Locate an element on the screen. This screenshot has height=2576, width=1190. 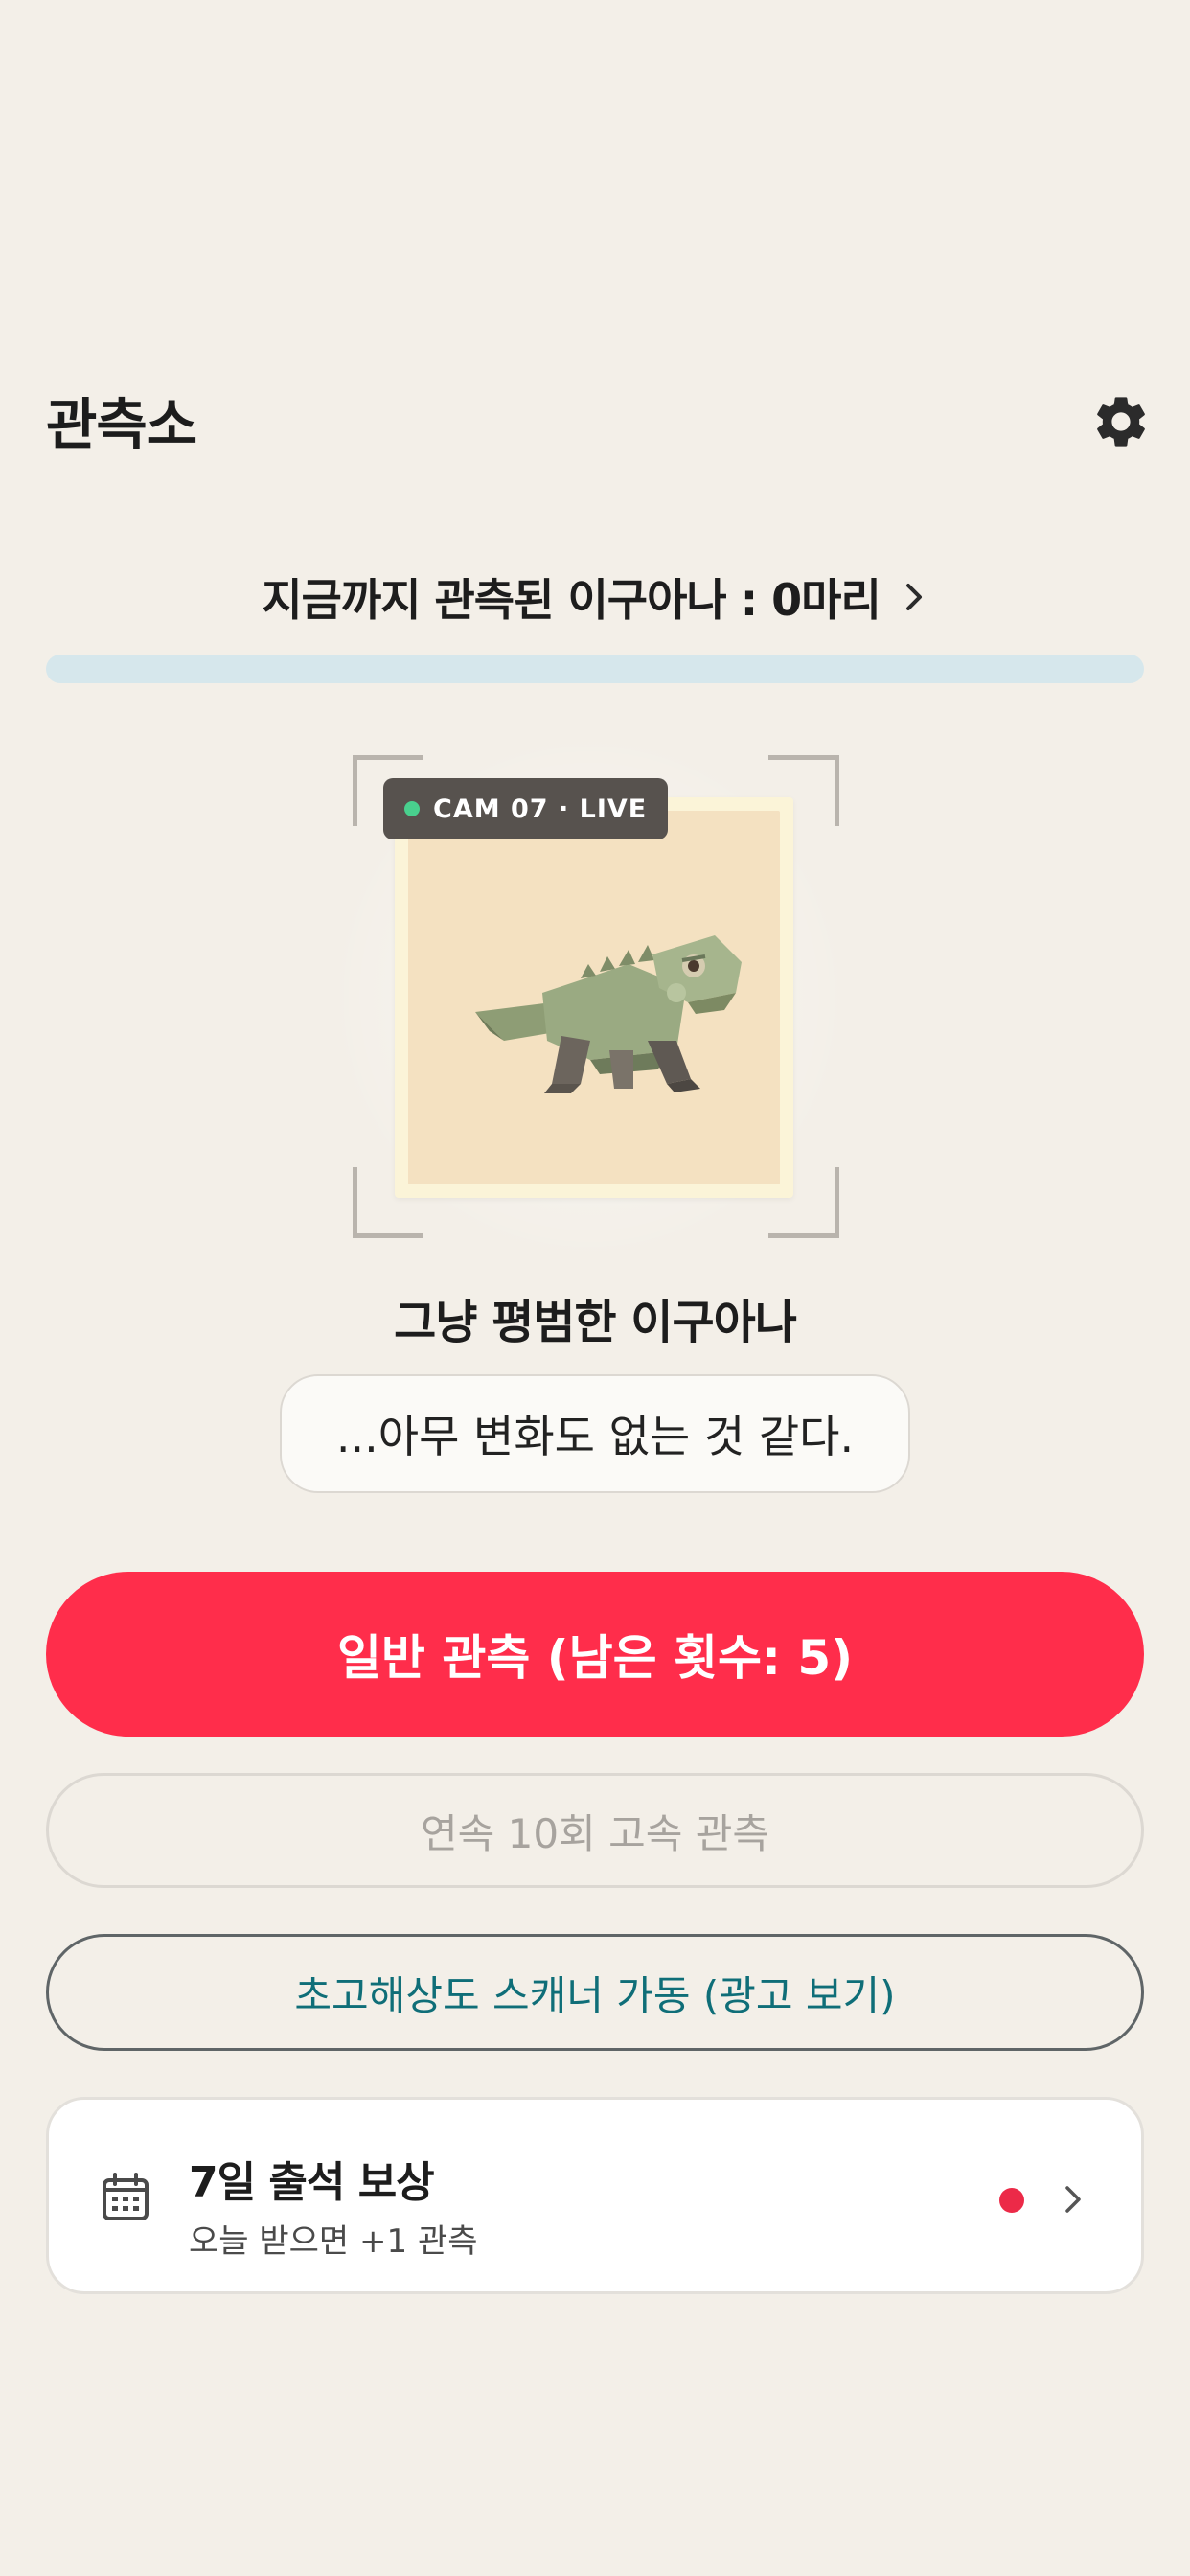
photo-background is located at coordinates (594, 997).